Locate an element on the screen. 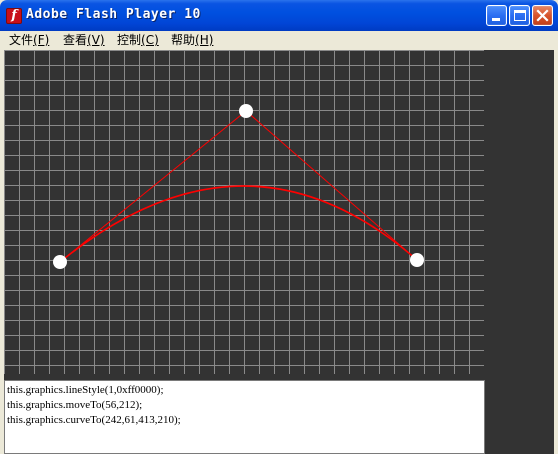 This screenshot has height=454, width=558. menu-help-key: (H) is located at coordinates (204, 40).